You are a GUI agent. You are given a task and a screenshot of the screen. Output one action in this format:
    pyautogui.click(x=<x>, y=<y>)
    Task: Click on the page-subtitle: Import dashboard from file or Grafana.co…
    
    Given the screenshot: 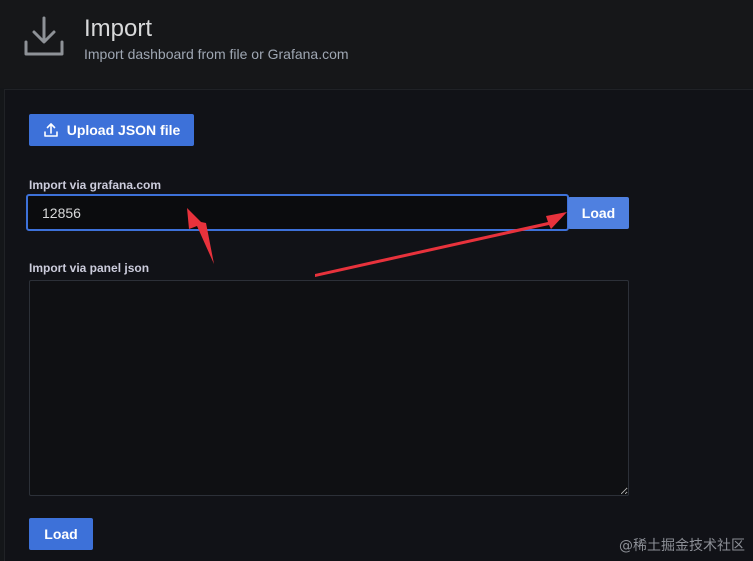 What is the action you would take?
    pyautogui.click(x=216, y=54)
    